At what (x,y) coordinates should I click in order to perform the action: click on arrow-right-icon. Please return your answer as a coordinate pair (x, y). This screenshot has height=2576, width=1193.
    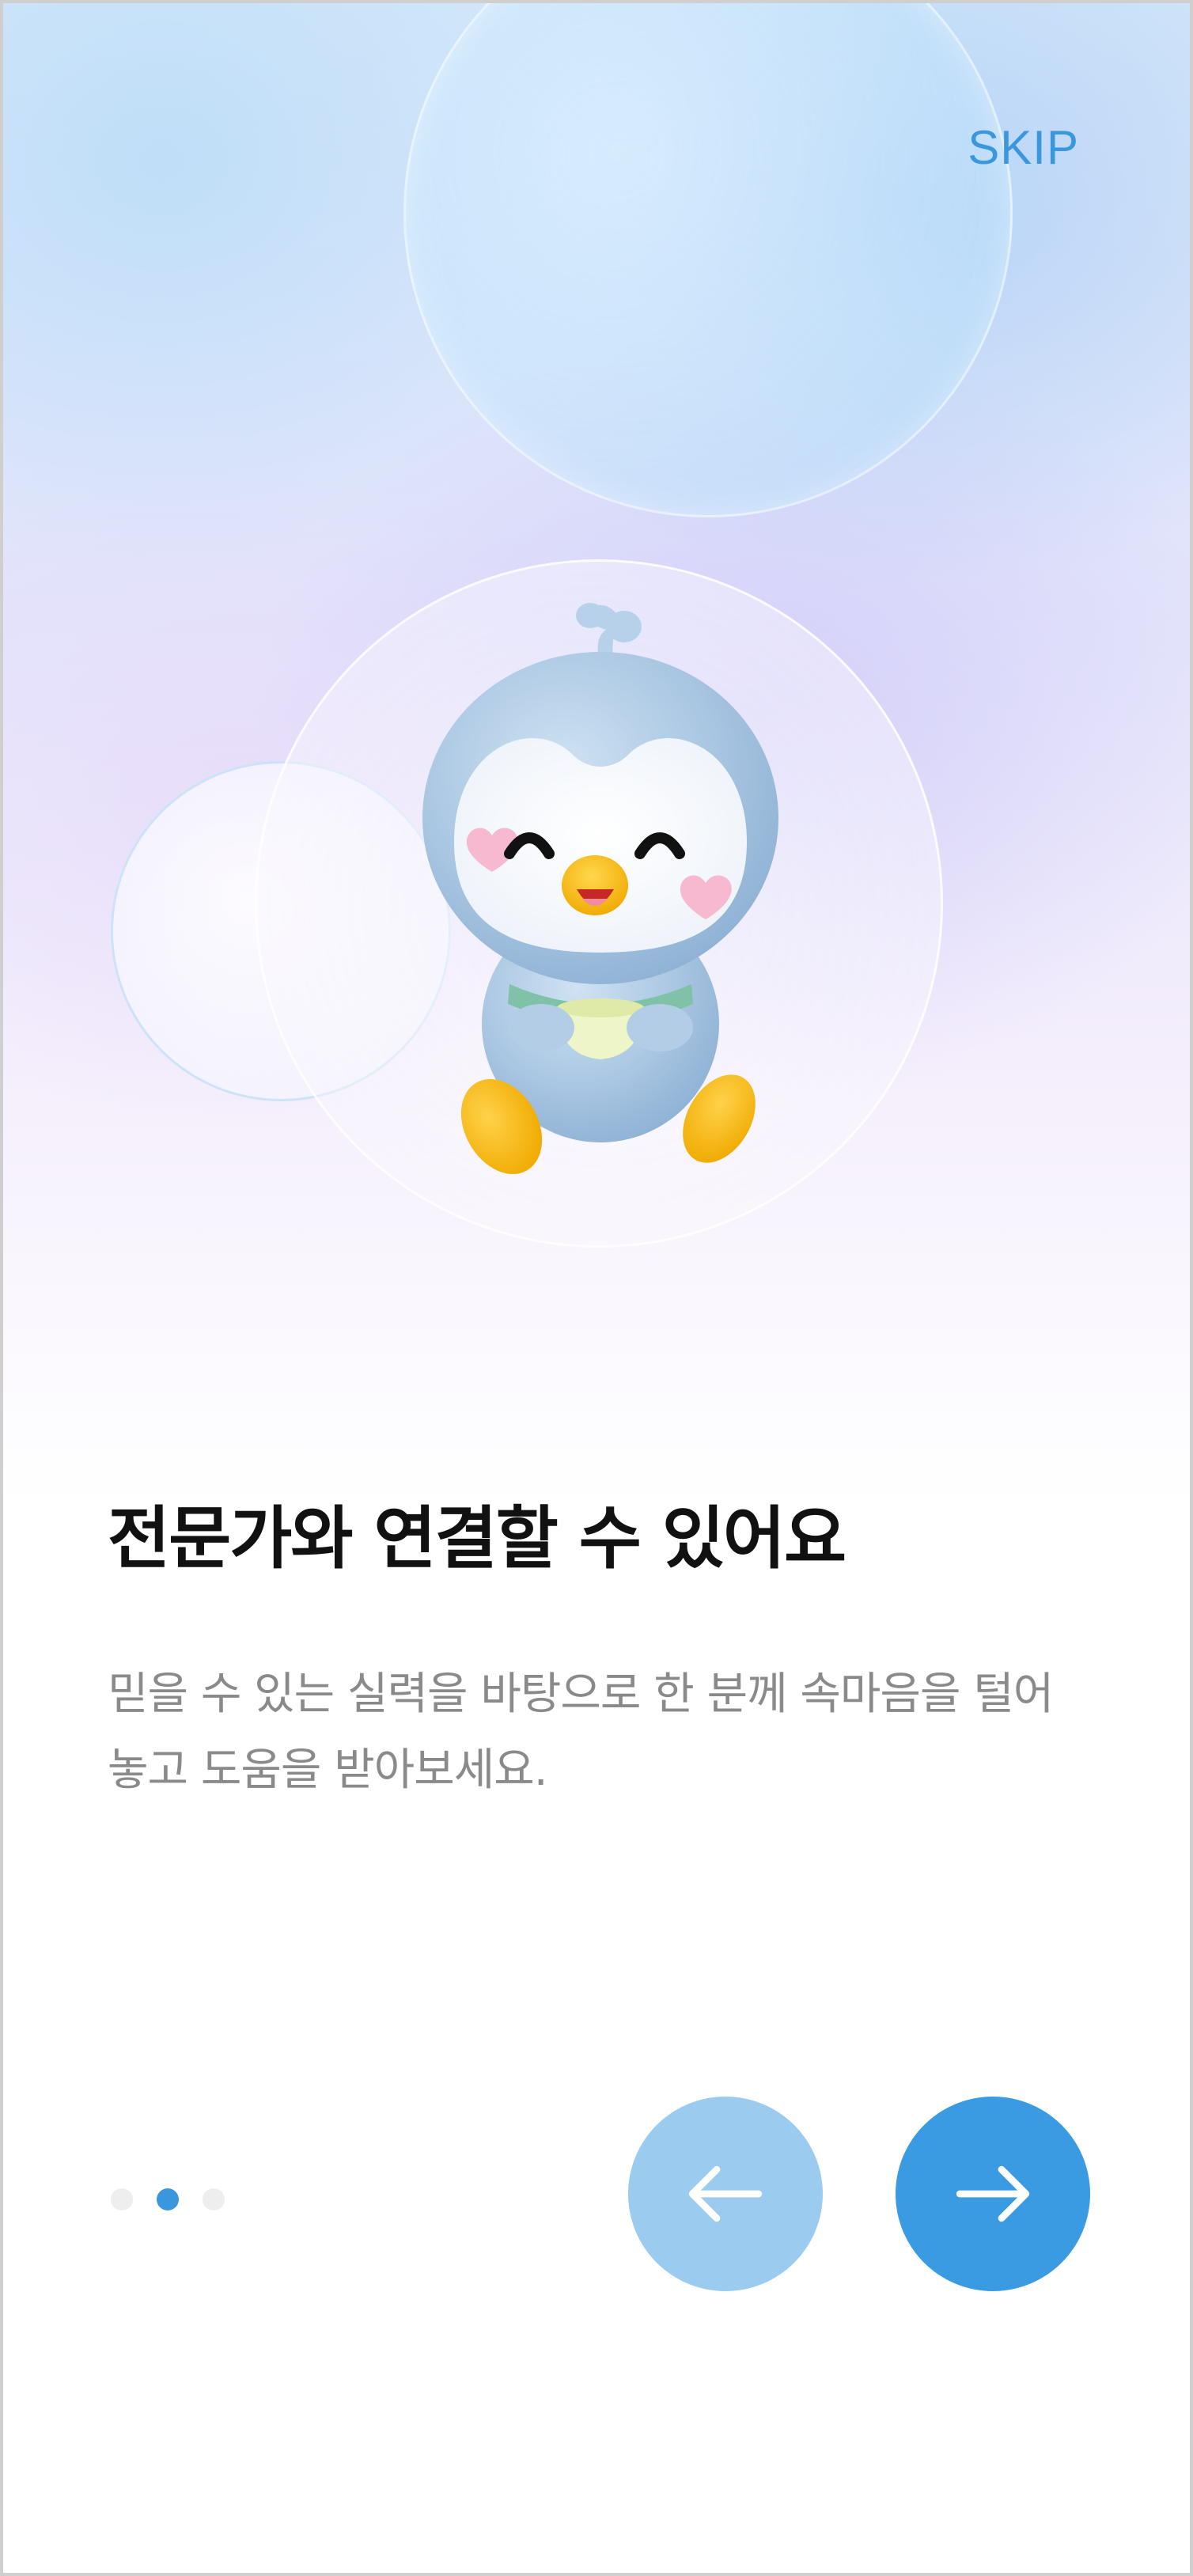
    Looking at the image, I should click on (993, 2193).